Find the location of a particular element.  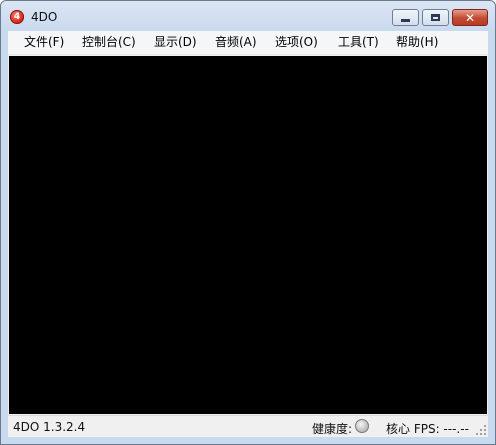

health-label: 健康度: is located at coordinates (332, 429).